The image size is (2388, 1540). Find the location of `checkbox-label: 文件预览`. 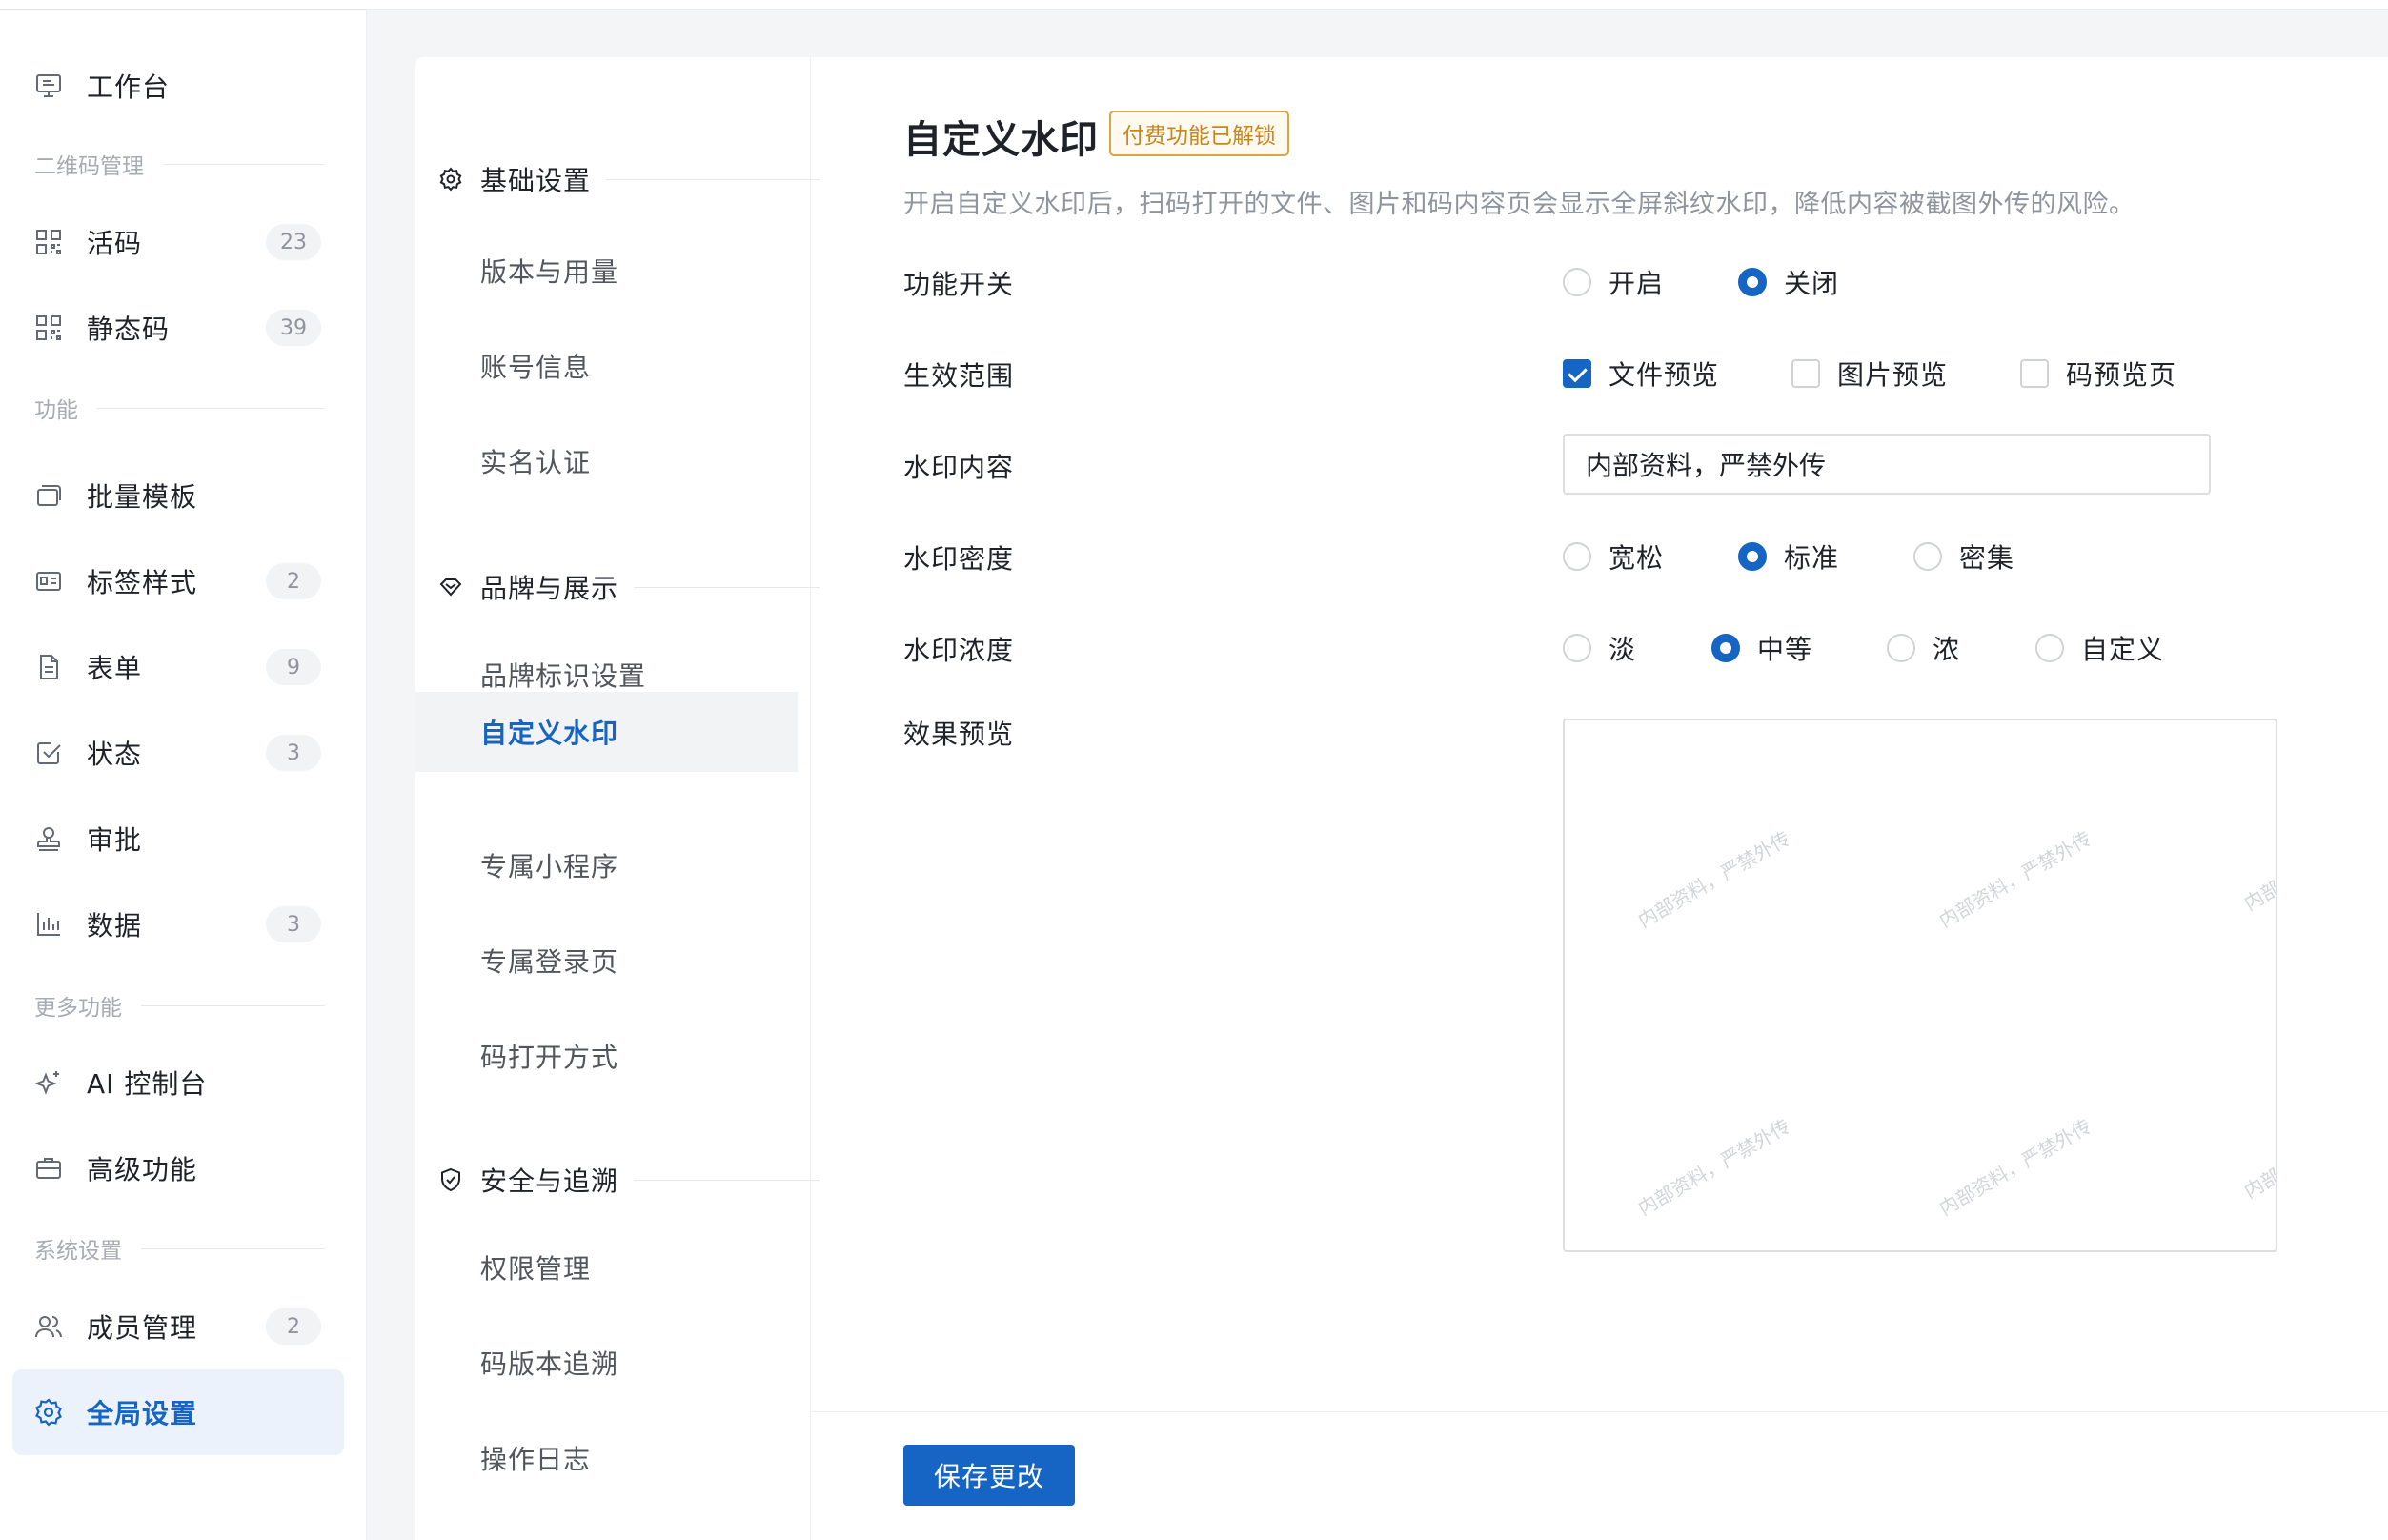

checkbox-label: 文件预览 is located at coordinates (1665, 375).